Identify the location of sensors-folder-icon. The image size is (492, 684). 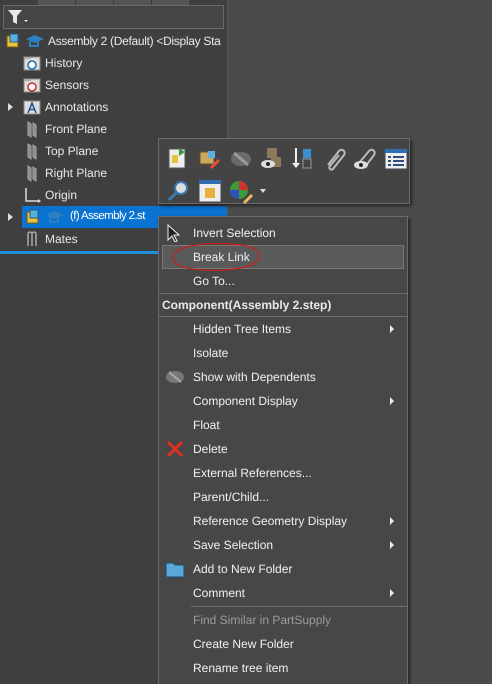
(32, 85).